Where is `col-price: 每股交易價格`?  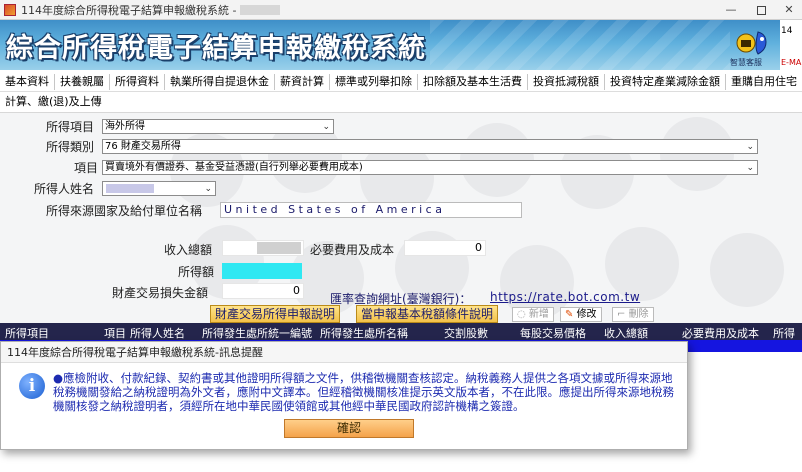
col-price: 每股交易價格 is located at coordinates (553, 333).